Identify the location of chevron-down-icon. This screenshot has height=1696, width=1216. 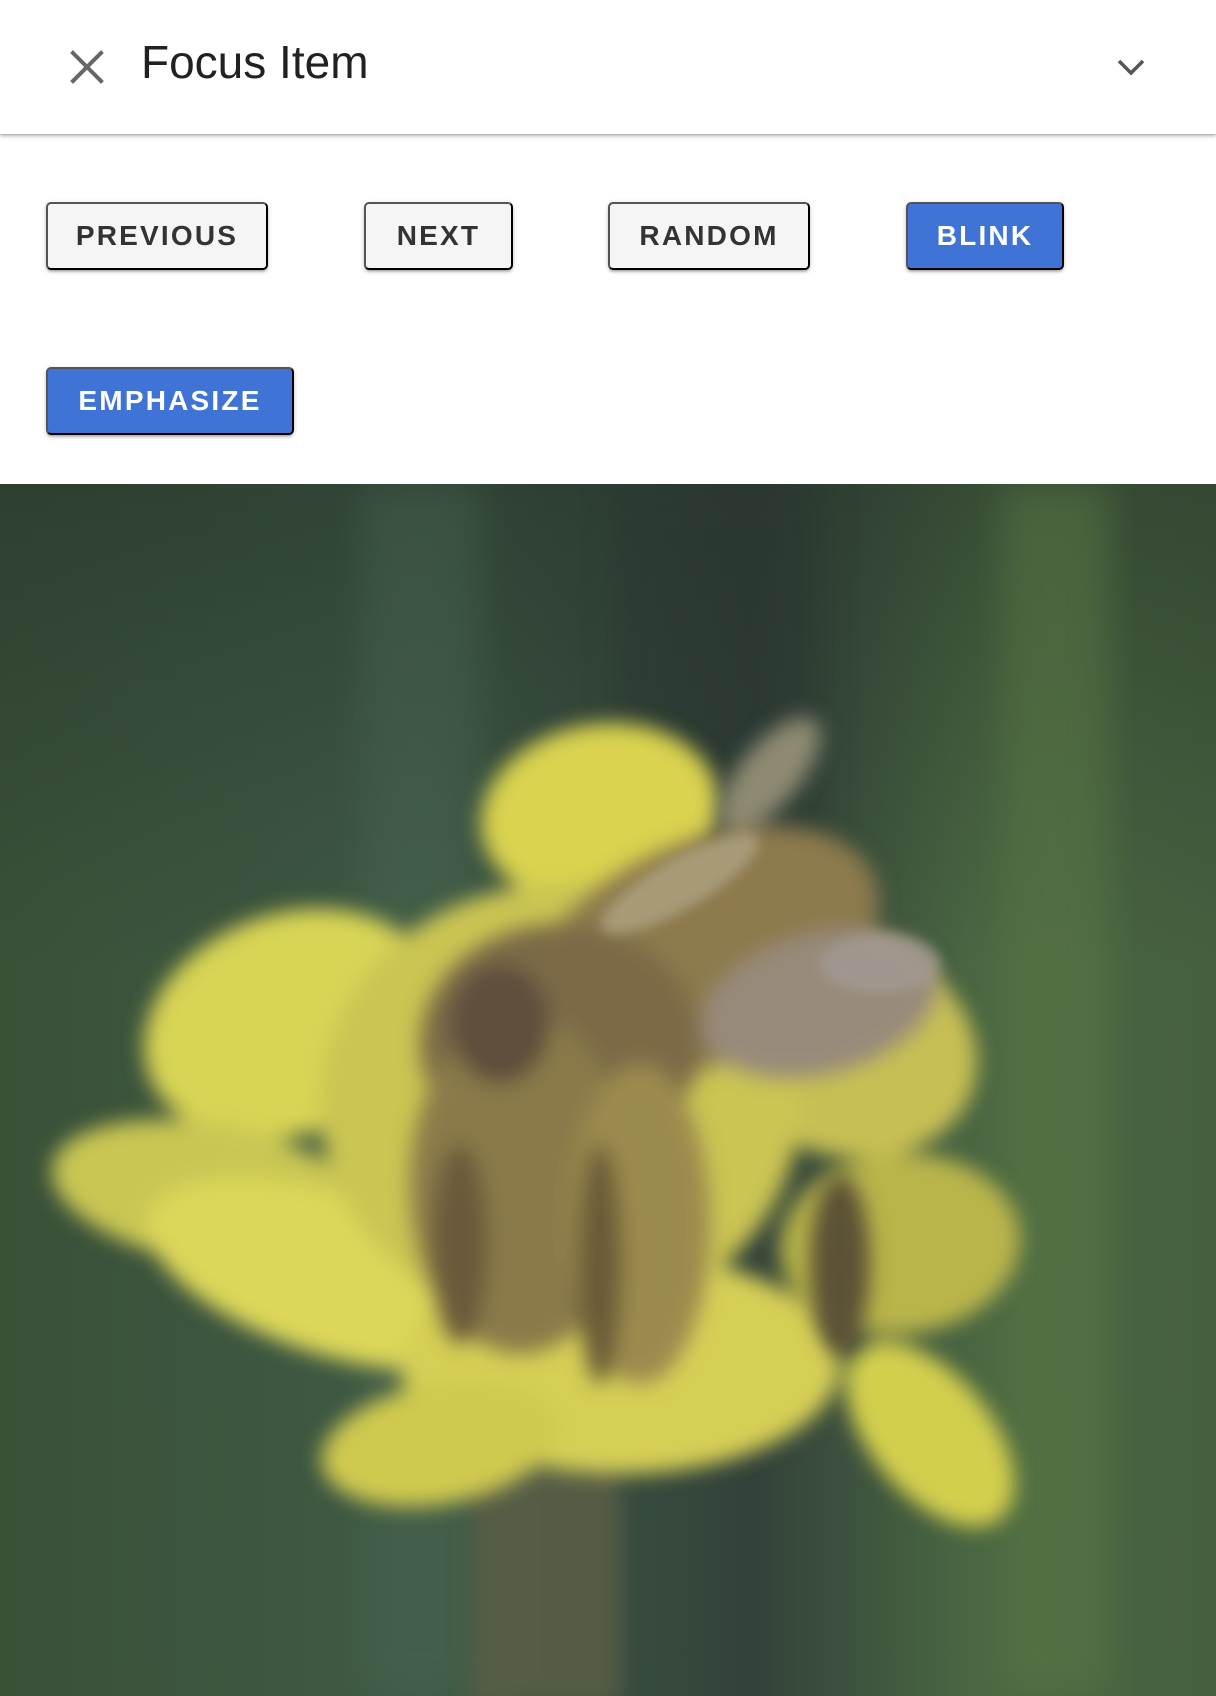
(1131, 67).